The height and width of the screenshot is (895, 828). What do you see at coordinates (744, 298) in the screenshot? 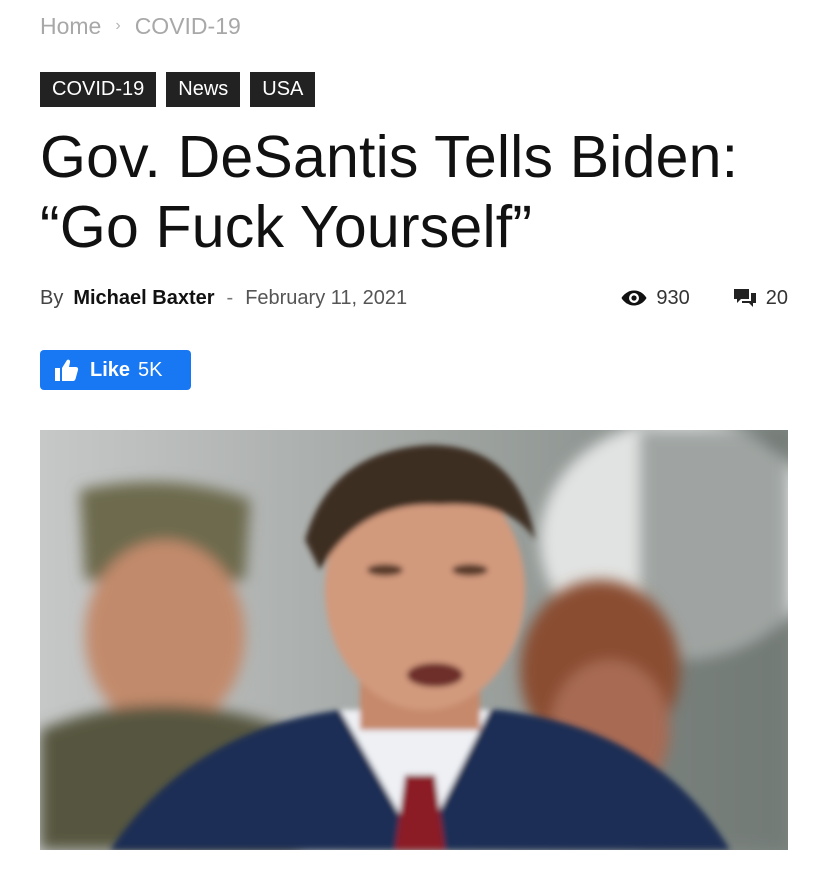
I see `comments-icon` at bounding box center [744, 298].